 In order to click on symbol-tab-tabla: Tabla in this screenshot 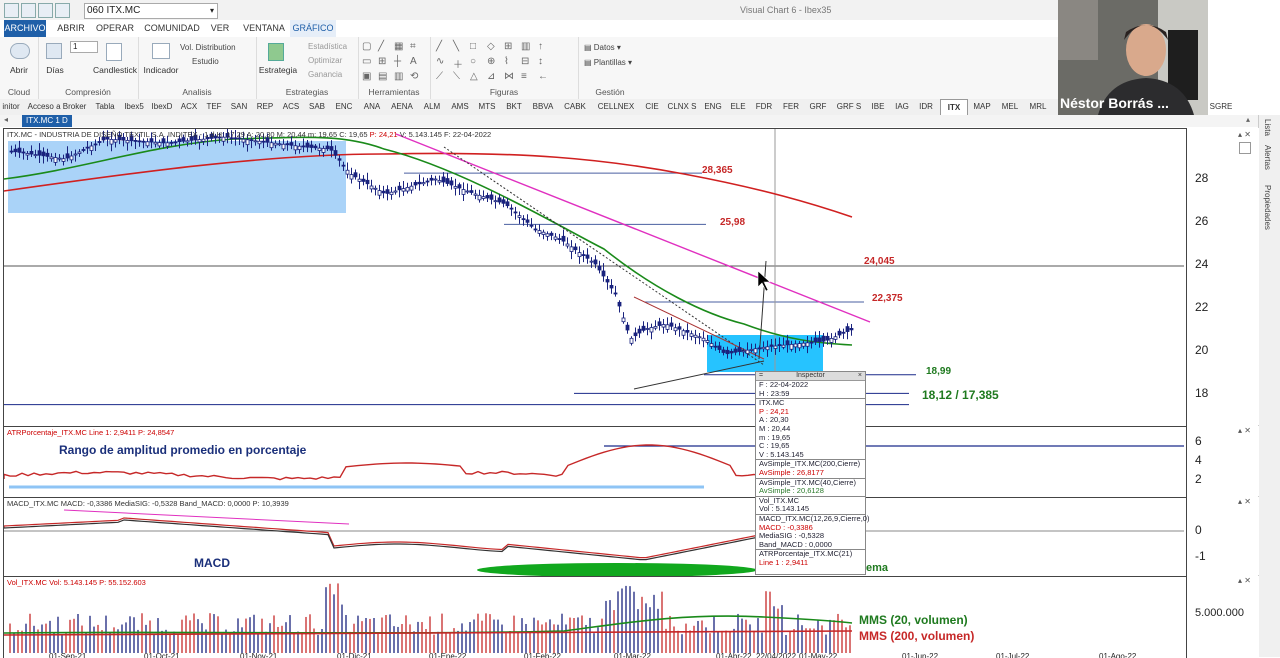, I will do `click(105, 107)`.